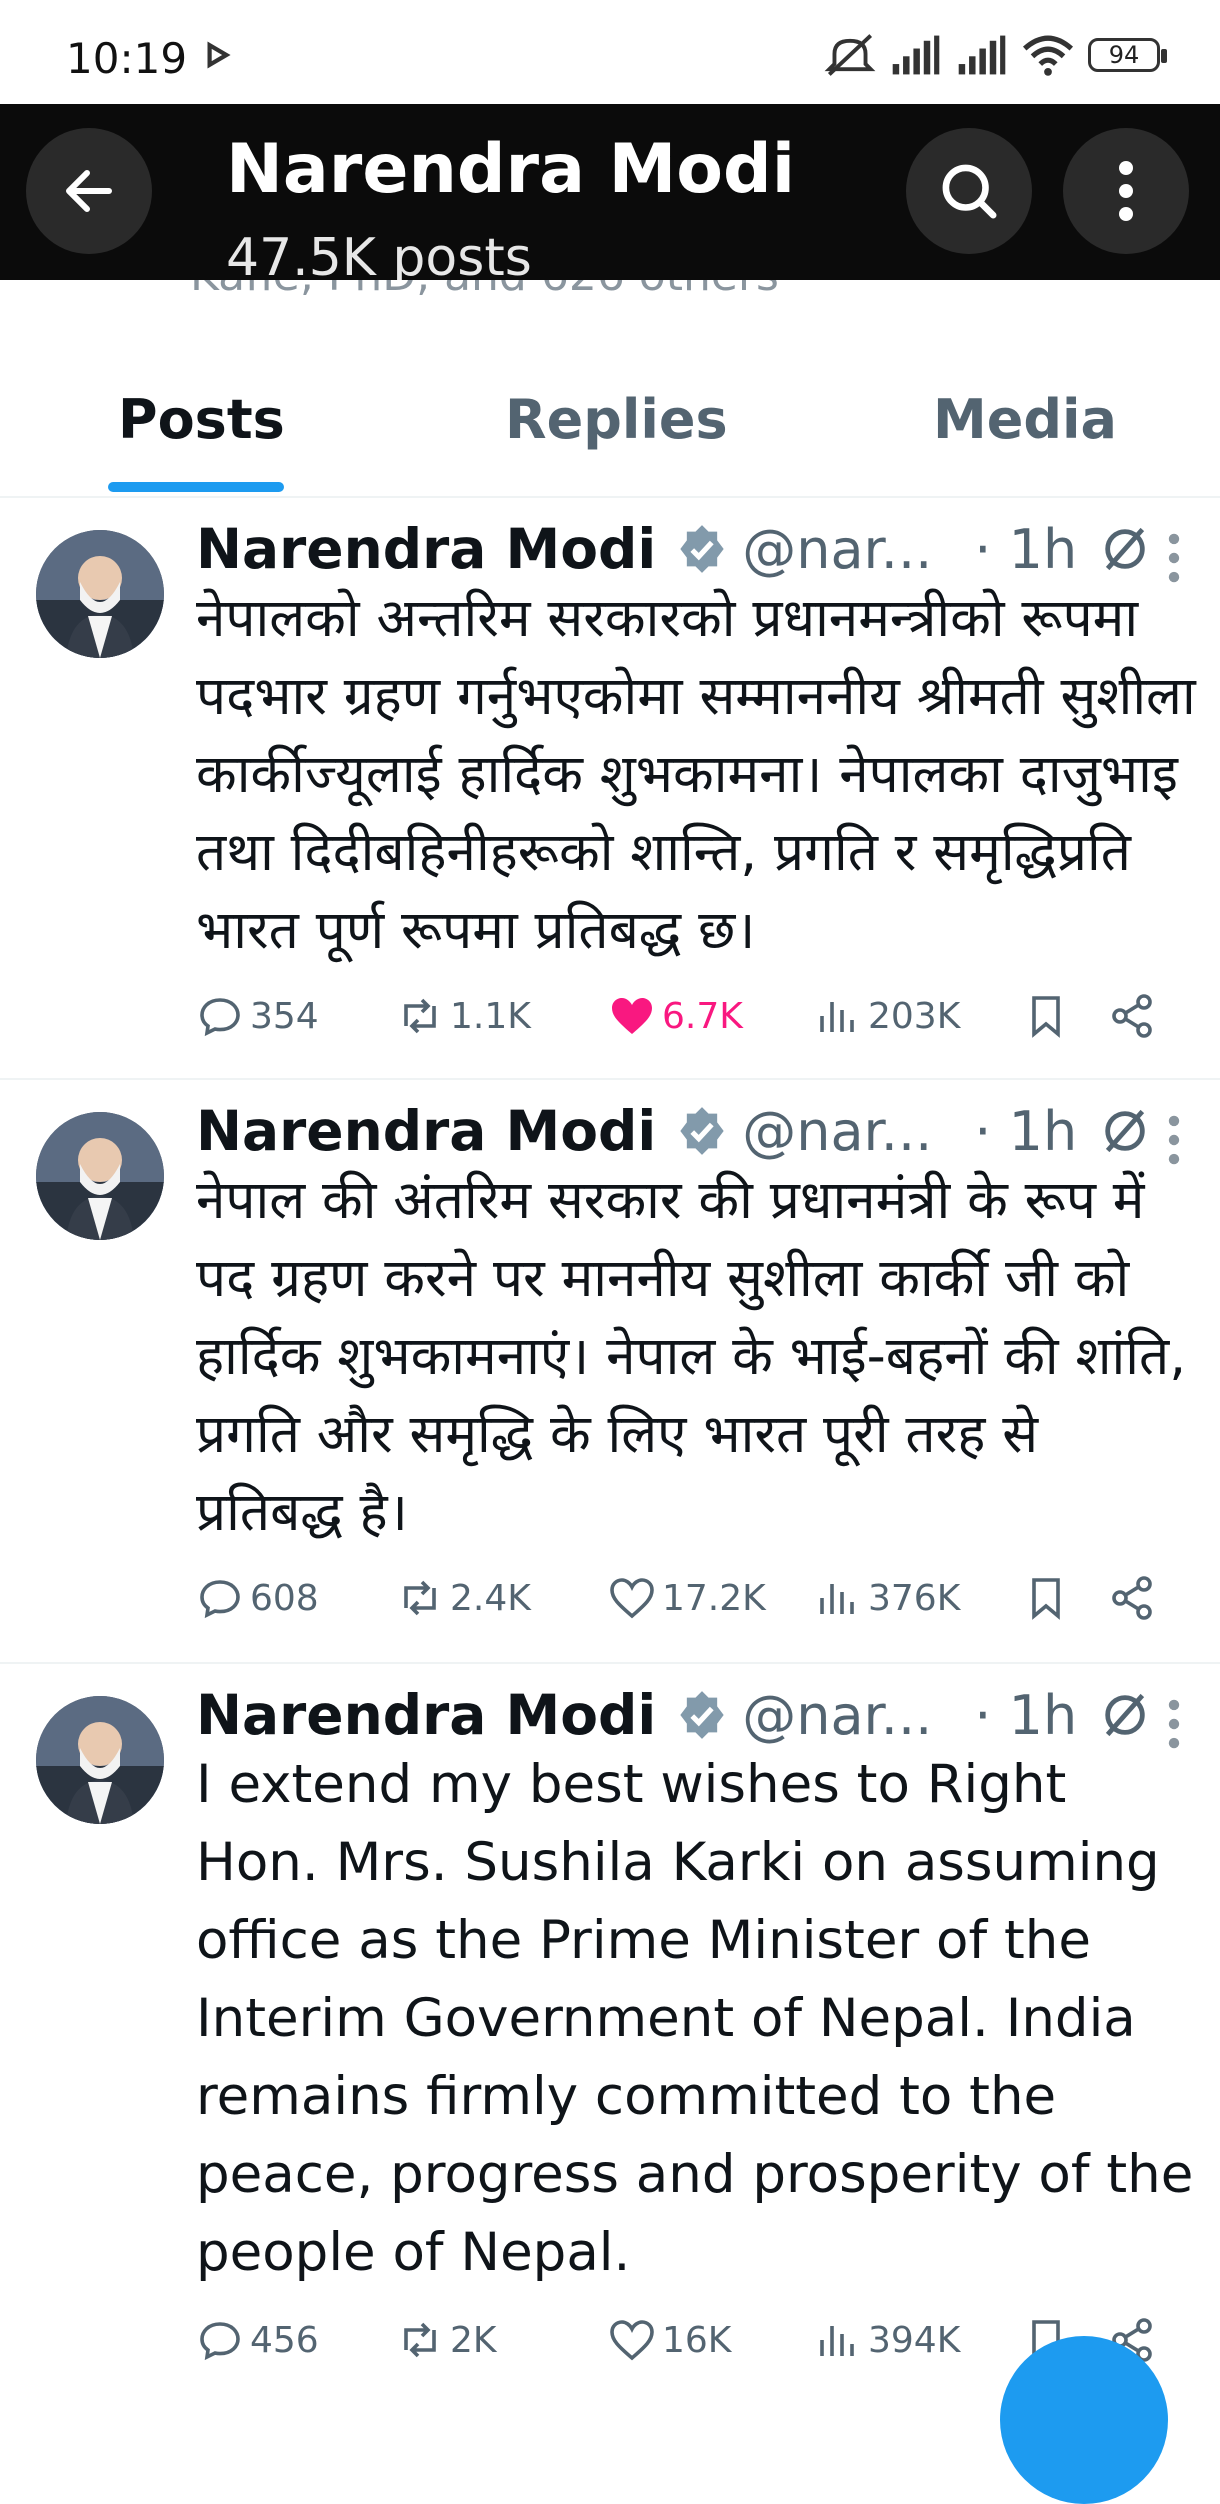 The image size is (1220, 2504). I want to click on more-options-button, so click(1126, 191).